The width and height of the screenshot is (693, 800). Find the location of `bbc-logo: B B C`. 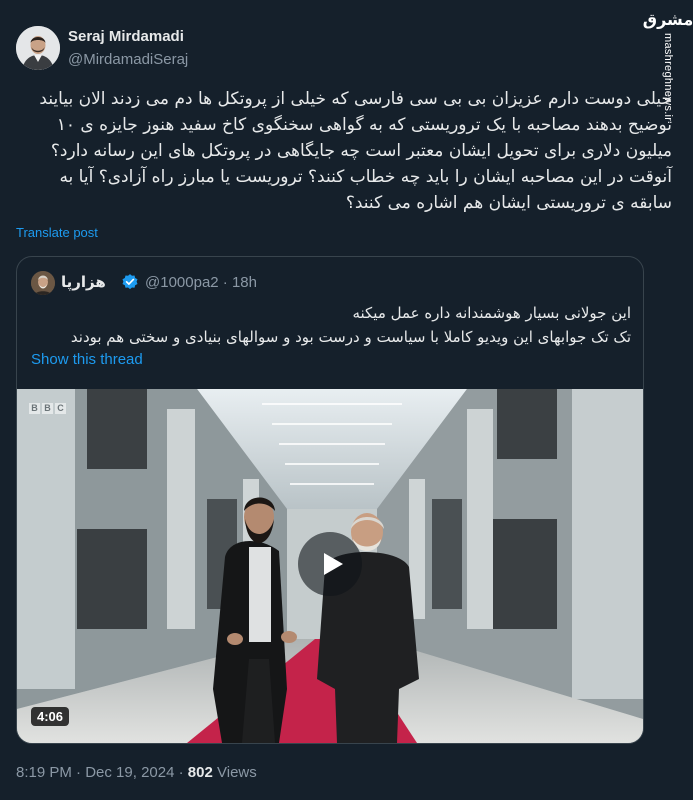

bbc-logo: B B C is located at coordinates (47, 408).